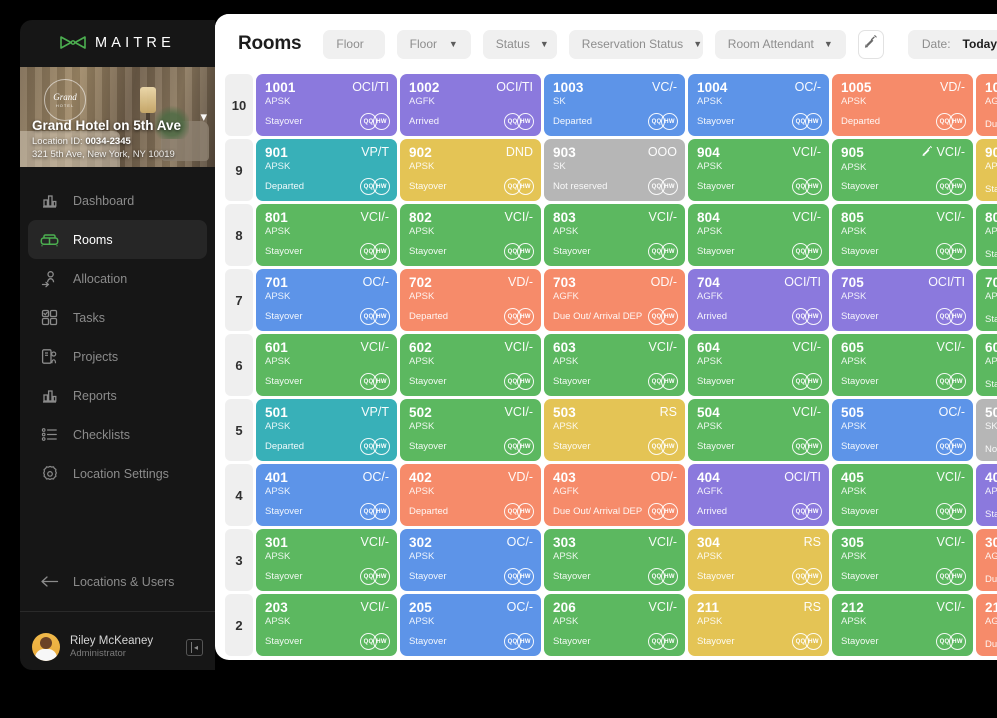 The width and height of the screenshot is (997, 718). What do you see at coordinates (986, 430) in the screenshot?
I see `room-card: 506SK Not reserved` at bounding box center [986, 430].